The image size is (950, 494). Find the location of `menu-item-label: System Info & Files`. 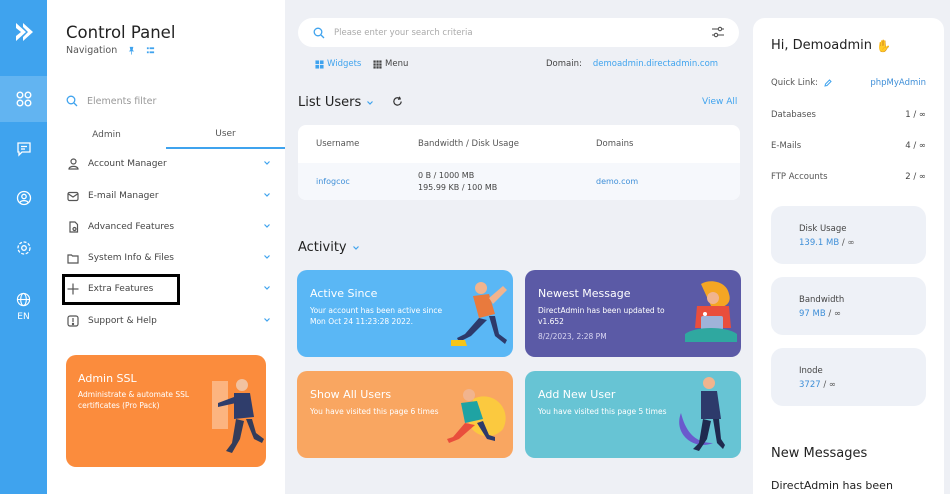

menu-item-label: System Info & Files is located at coordinates (131, 258).